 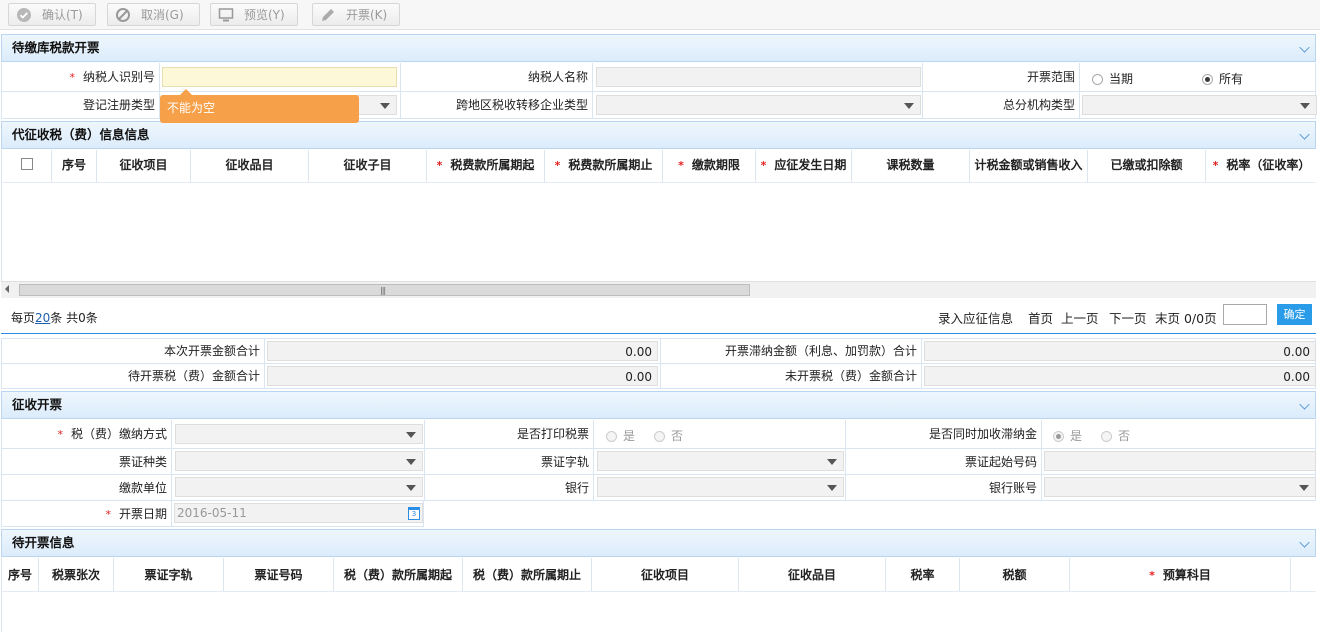 What do you see at coordinates (709, 166) in the screenshot?
I see `col-deadline: * 缴款期限` at bounding box center [709, 166].